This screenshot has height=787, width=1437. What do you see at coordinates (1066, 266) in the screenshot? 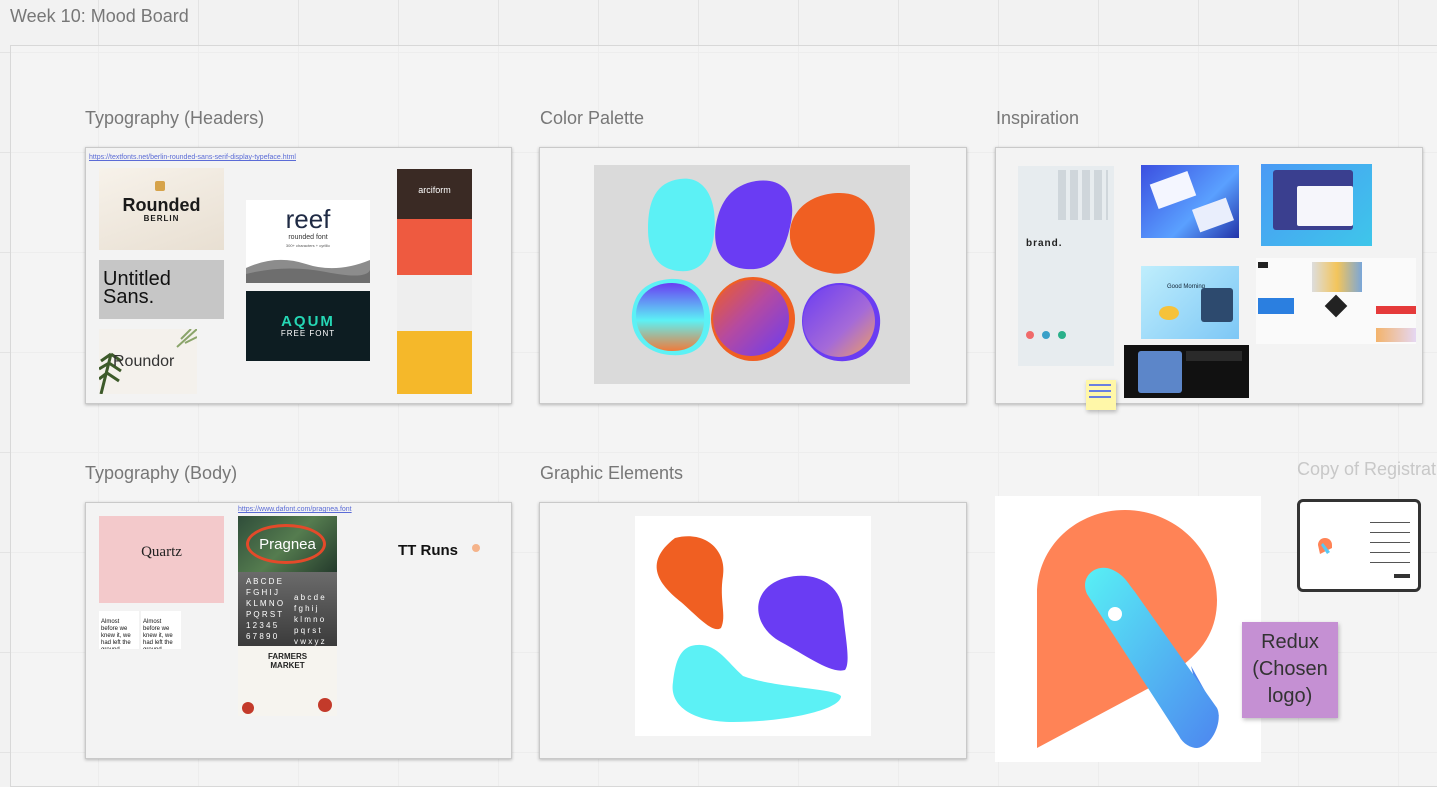
I see `card-brand-board: brand.` at bounding box center [1066, 266].